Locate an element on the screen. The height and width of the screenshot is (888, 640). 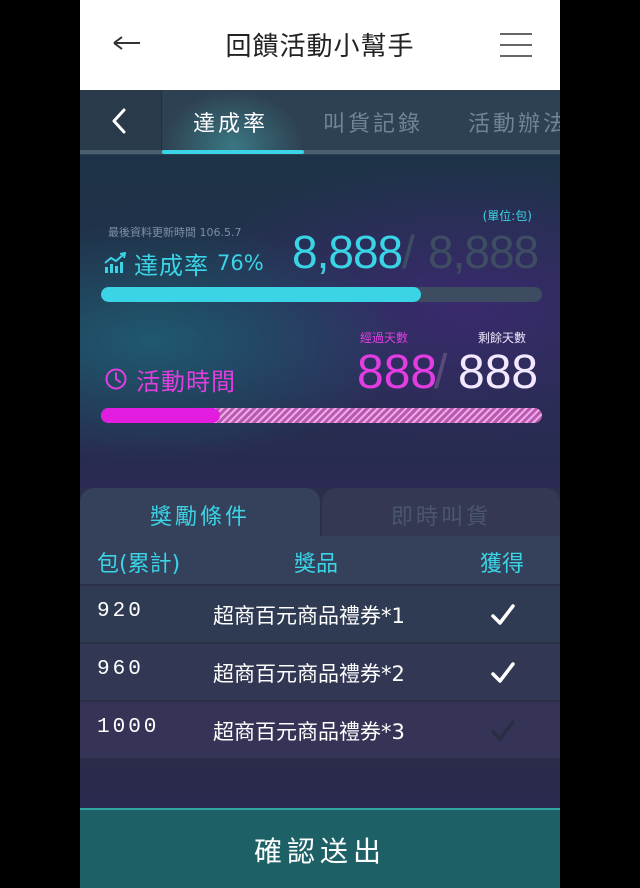
activity-time-label: 活動時間 is located at coordinates (186, 381).